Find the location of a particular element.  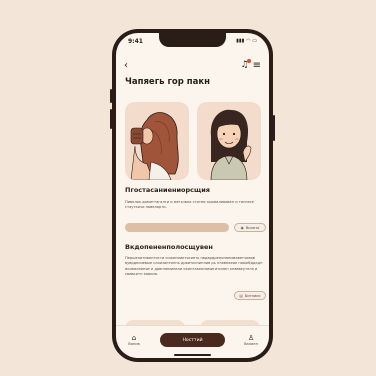

bottom-nav: ⌂ Вонив Носттий ♙ Валиен is located at coordinates (192, 341).